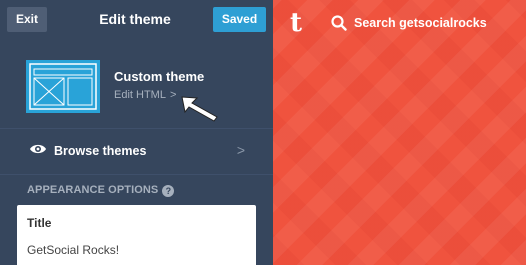 The image size is (526, 265). Describe the element at coordinates (136, 235) in the screenshot. I see `title-field-card: Title` at that location.